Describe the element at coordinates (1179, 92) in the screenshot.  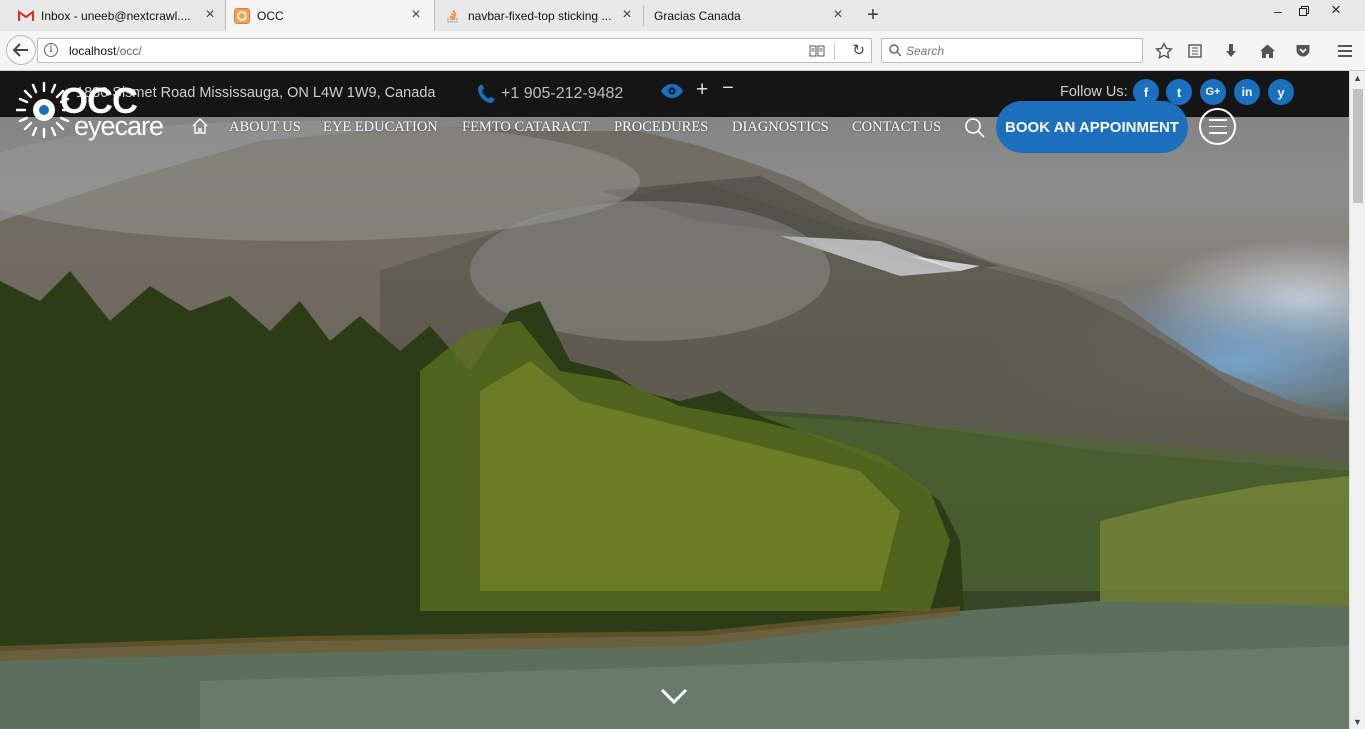
I see `twitter-icon: t` at that location.